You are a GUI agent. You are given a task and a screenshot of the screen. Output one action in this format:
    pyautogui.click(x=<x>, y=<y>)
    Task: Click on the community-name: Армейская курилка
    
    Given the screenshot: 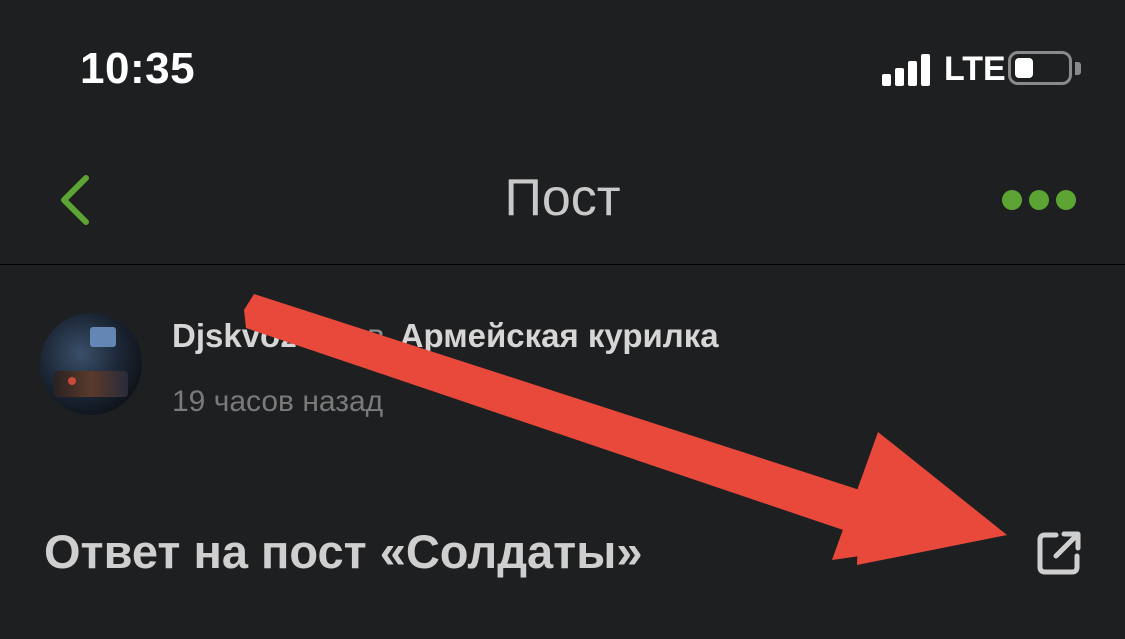 What is the action you would take?
    pyautogui.click(x=559, y=335)
    